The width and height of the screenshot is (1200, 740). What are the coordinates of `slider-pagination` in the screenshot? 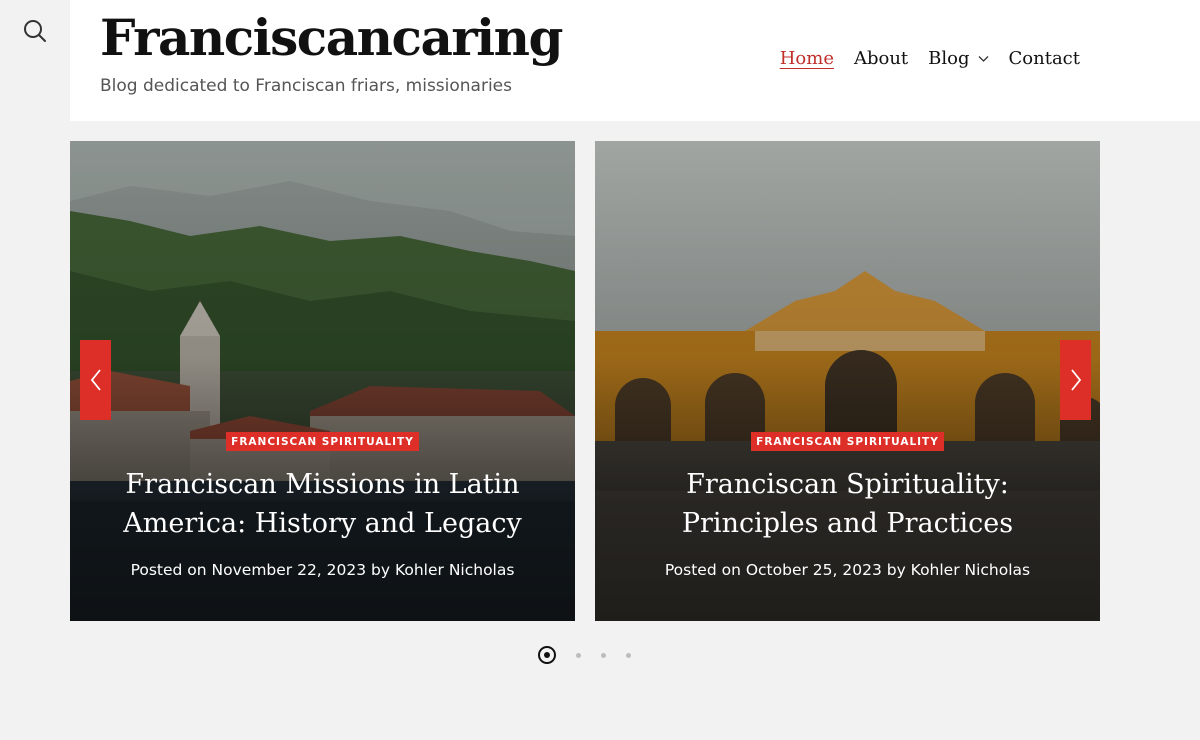 It's located at (584, 655).